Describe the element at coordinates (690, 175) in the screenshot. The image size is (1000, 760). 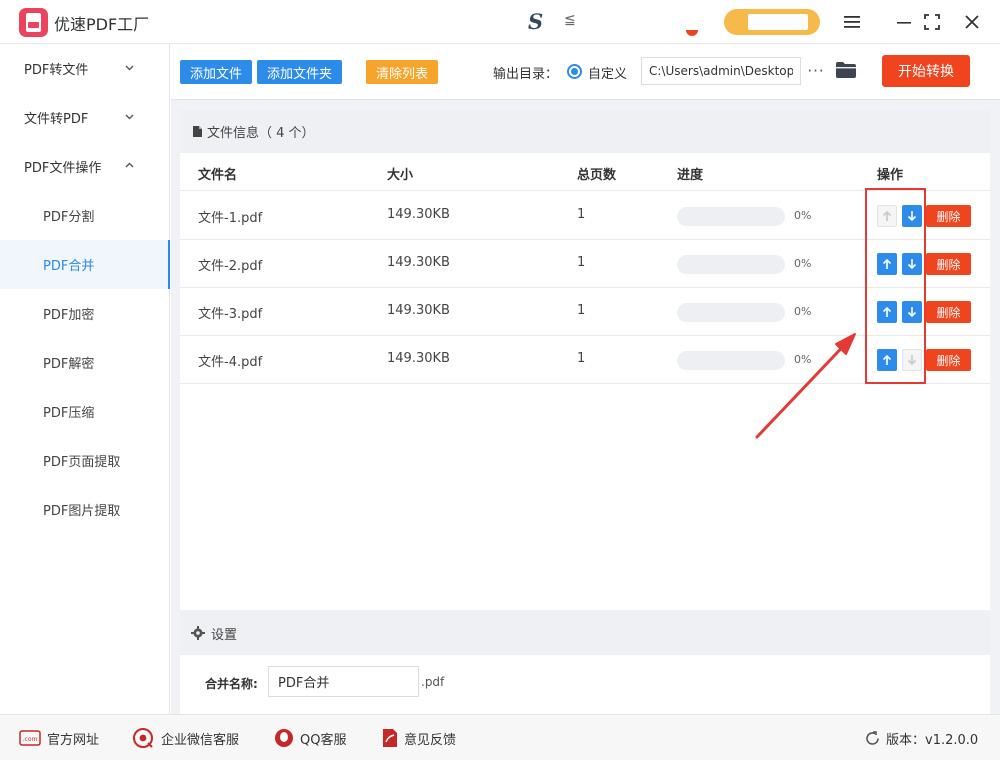
I see `column-header-progress: 进度` at that location.